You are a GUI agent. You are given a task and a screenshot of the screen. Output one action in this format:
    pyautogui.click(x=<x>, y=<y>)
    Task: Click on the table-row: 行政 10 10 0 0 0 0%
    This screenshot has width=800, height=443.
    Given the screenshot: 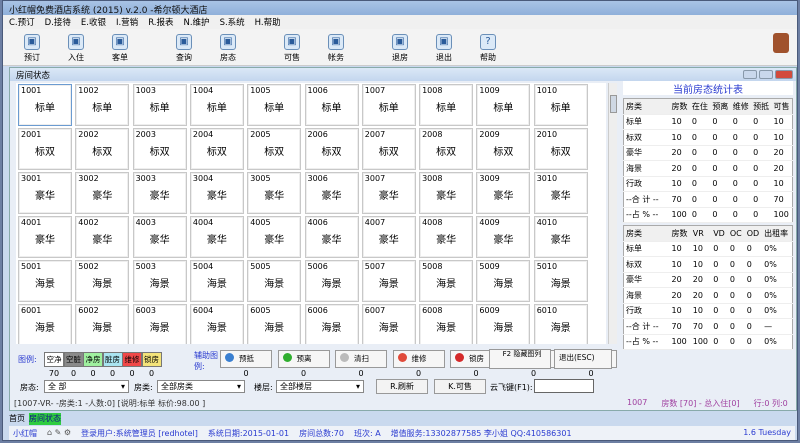 What is the action you would take?
    pyautogui.click(x=708, y=311)
    